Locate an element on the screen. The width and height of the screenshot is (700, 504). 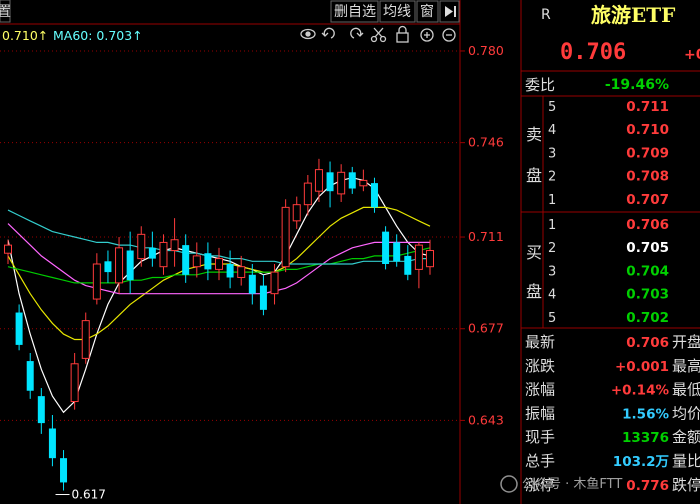
tab-delete-watchlist-label: 删自选 is located at coordinates (355, 12).